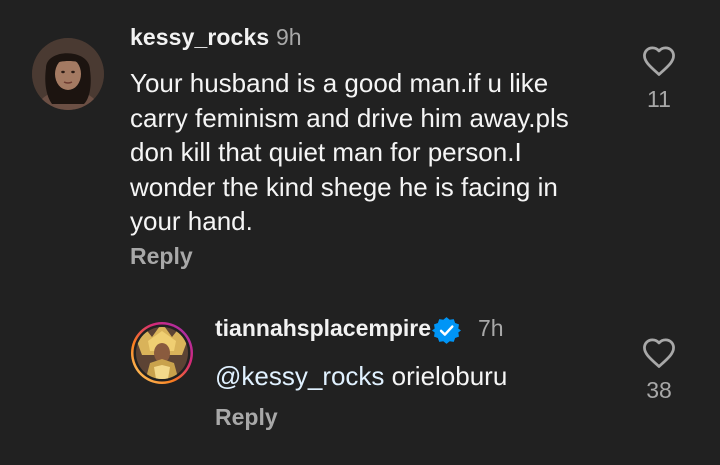 The image size is (720, 465). What do you see at coordinates (449, 376) in the screenshot?
I see `comment-text-content: orieloburu` at bounding box center [449, 376].